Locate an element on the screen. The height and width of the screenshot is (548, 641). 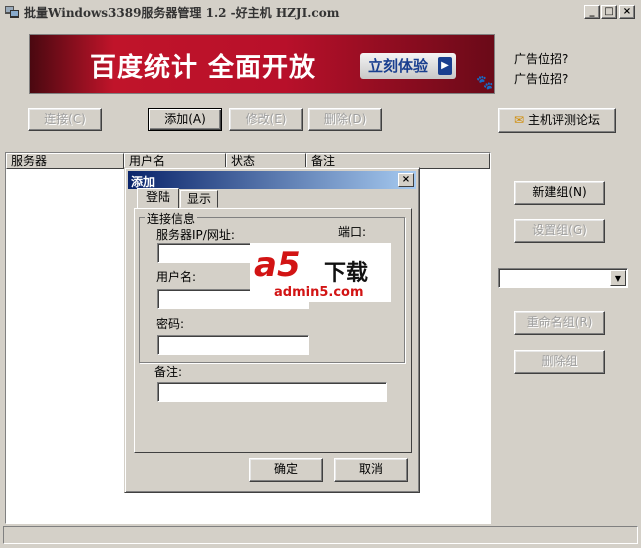
delete-button: 删除(D) is located at coordinates (345, 119).